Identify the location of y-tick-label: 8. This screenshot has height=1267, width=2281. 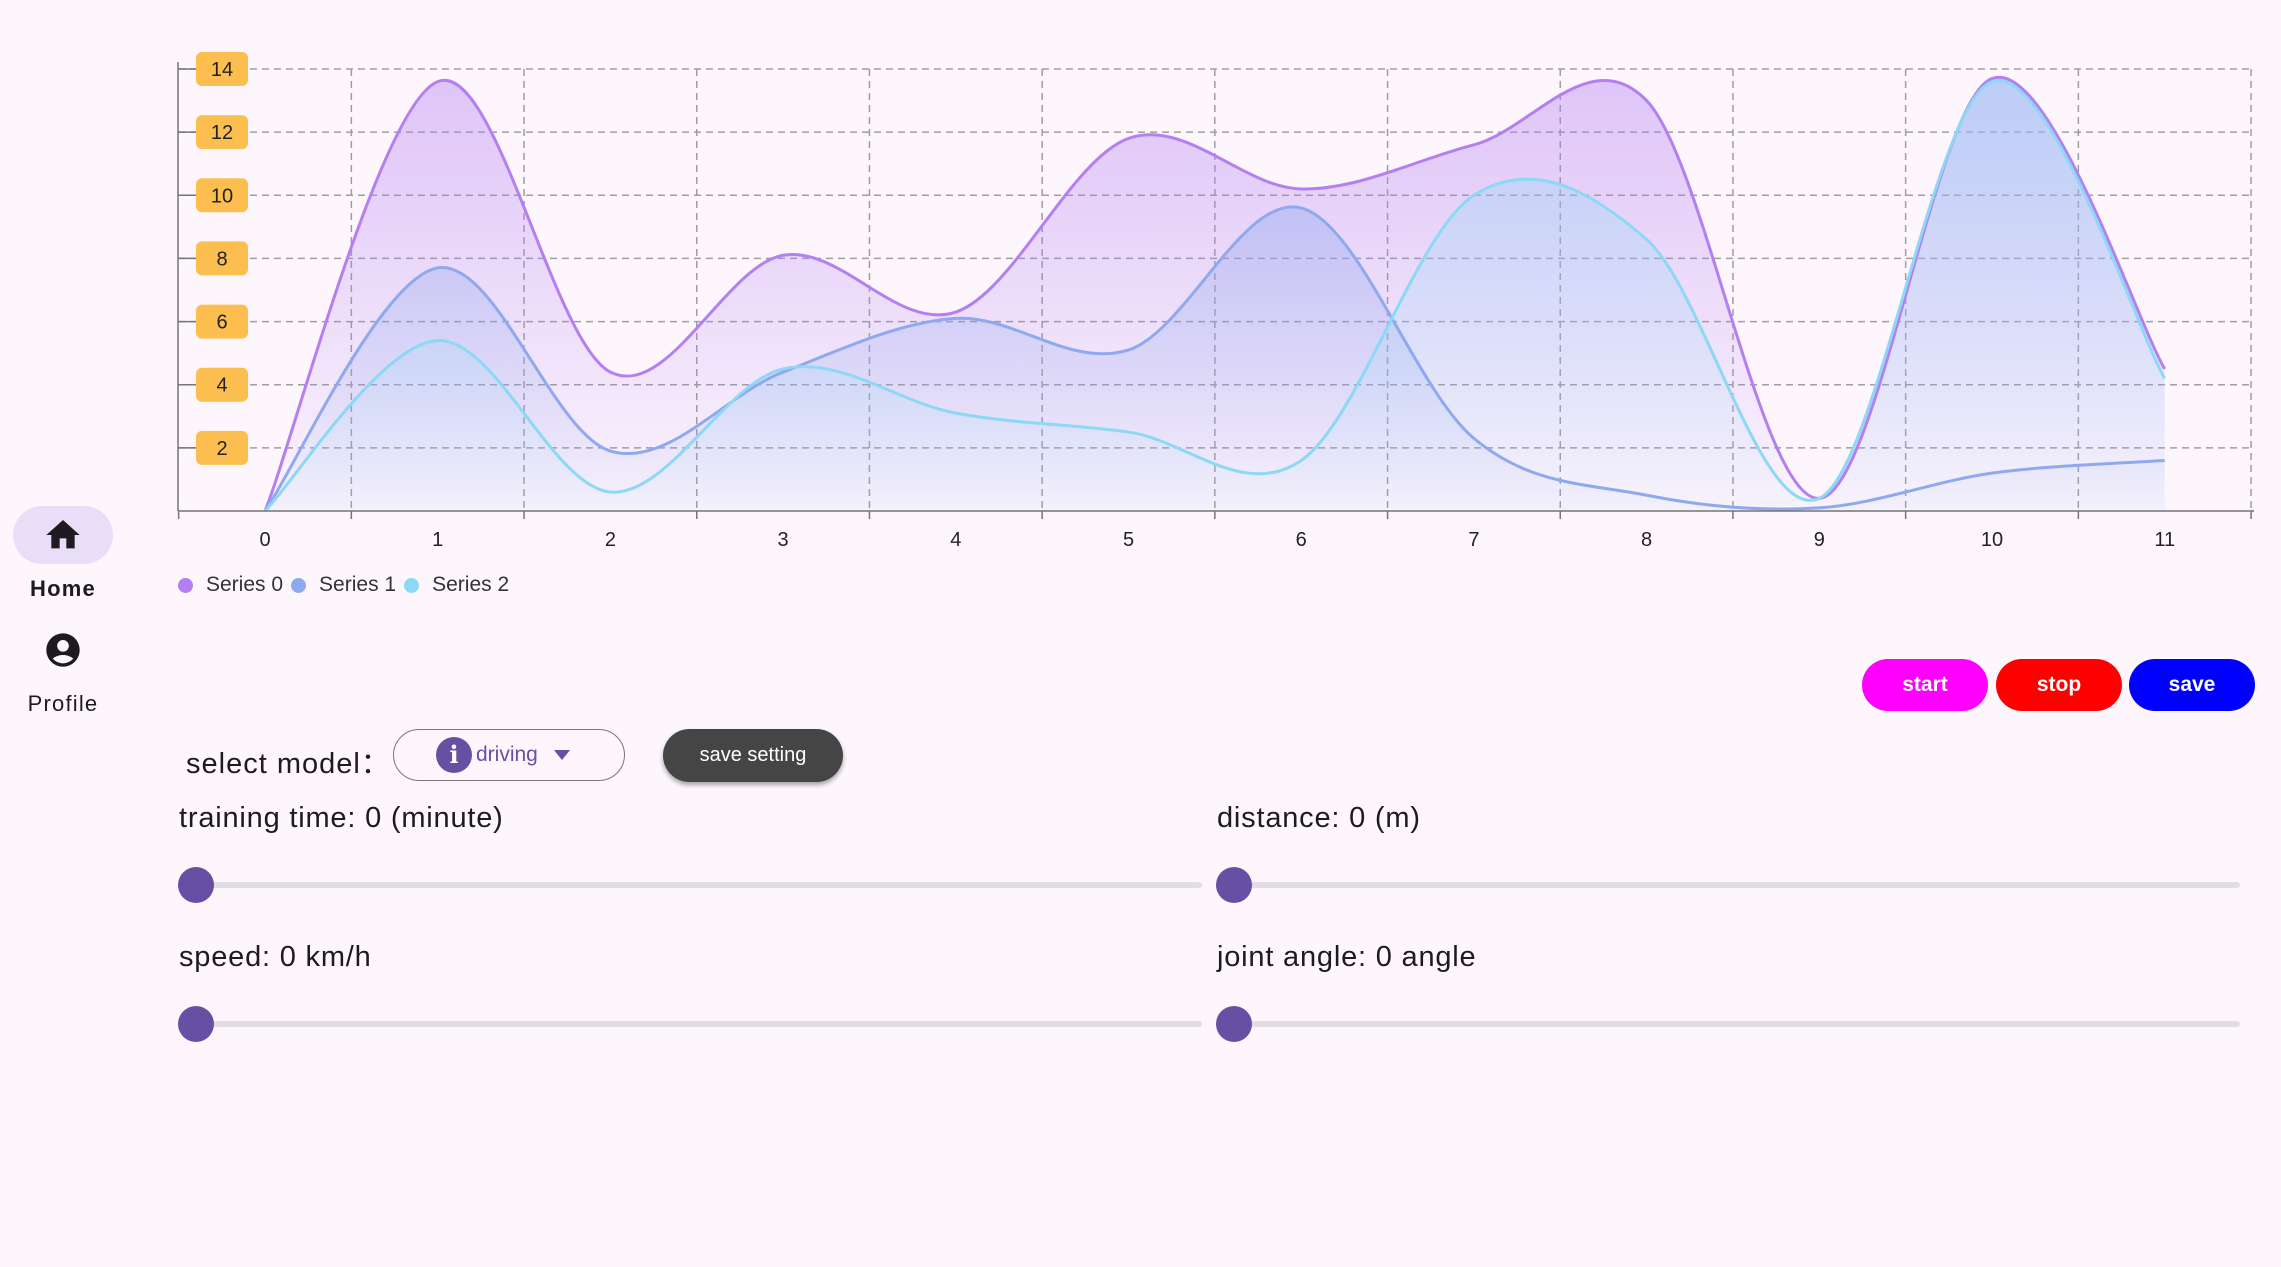
(221, 259).